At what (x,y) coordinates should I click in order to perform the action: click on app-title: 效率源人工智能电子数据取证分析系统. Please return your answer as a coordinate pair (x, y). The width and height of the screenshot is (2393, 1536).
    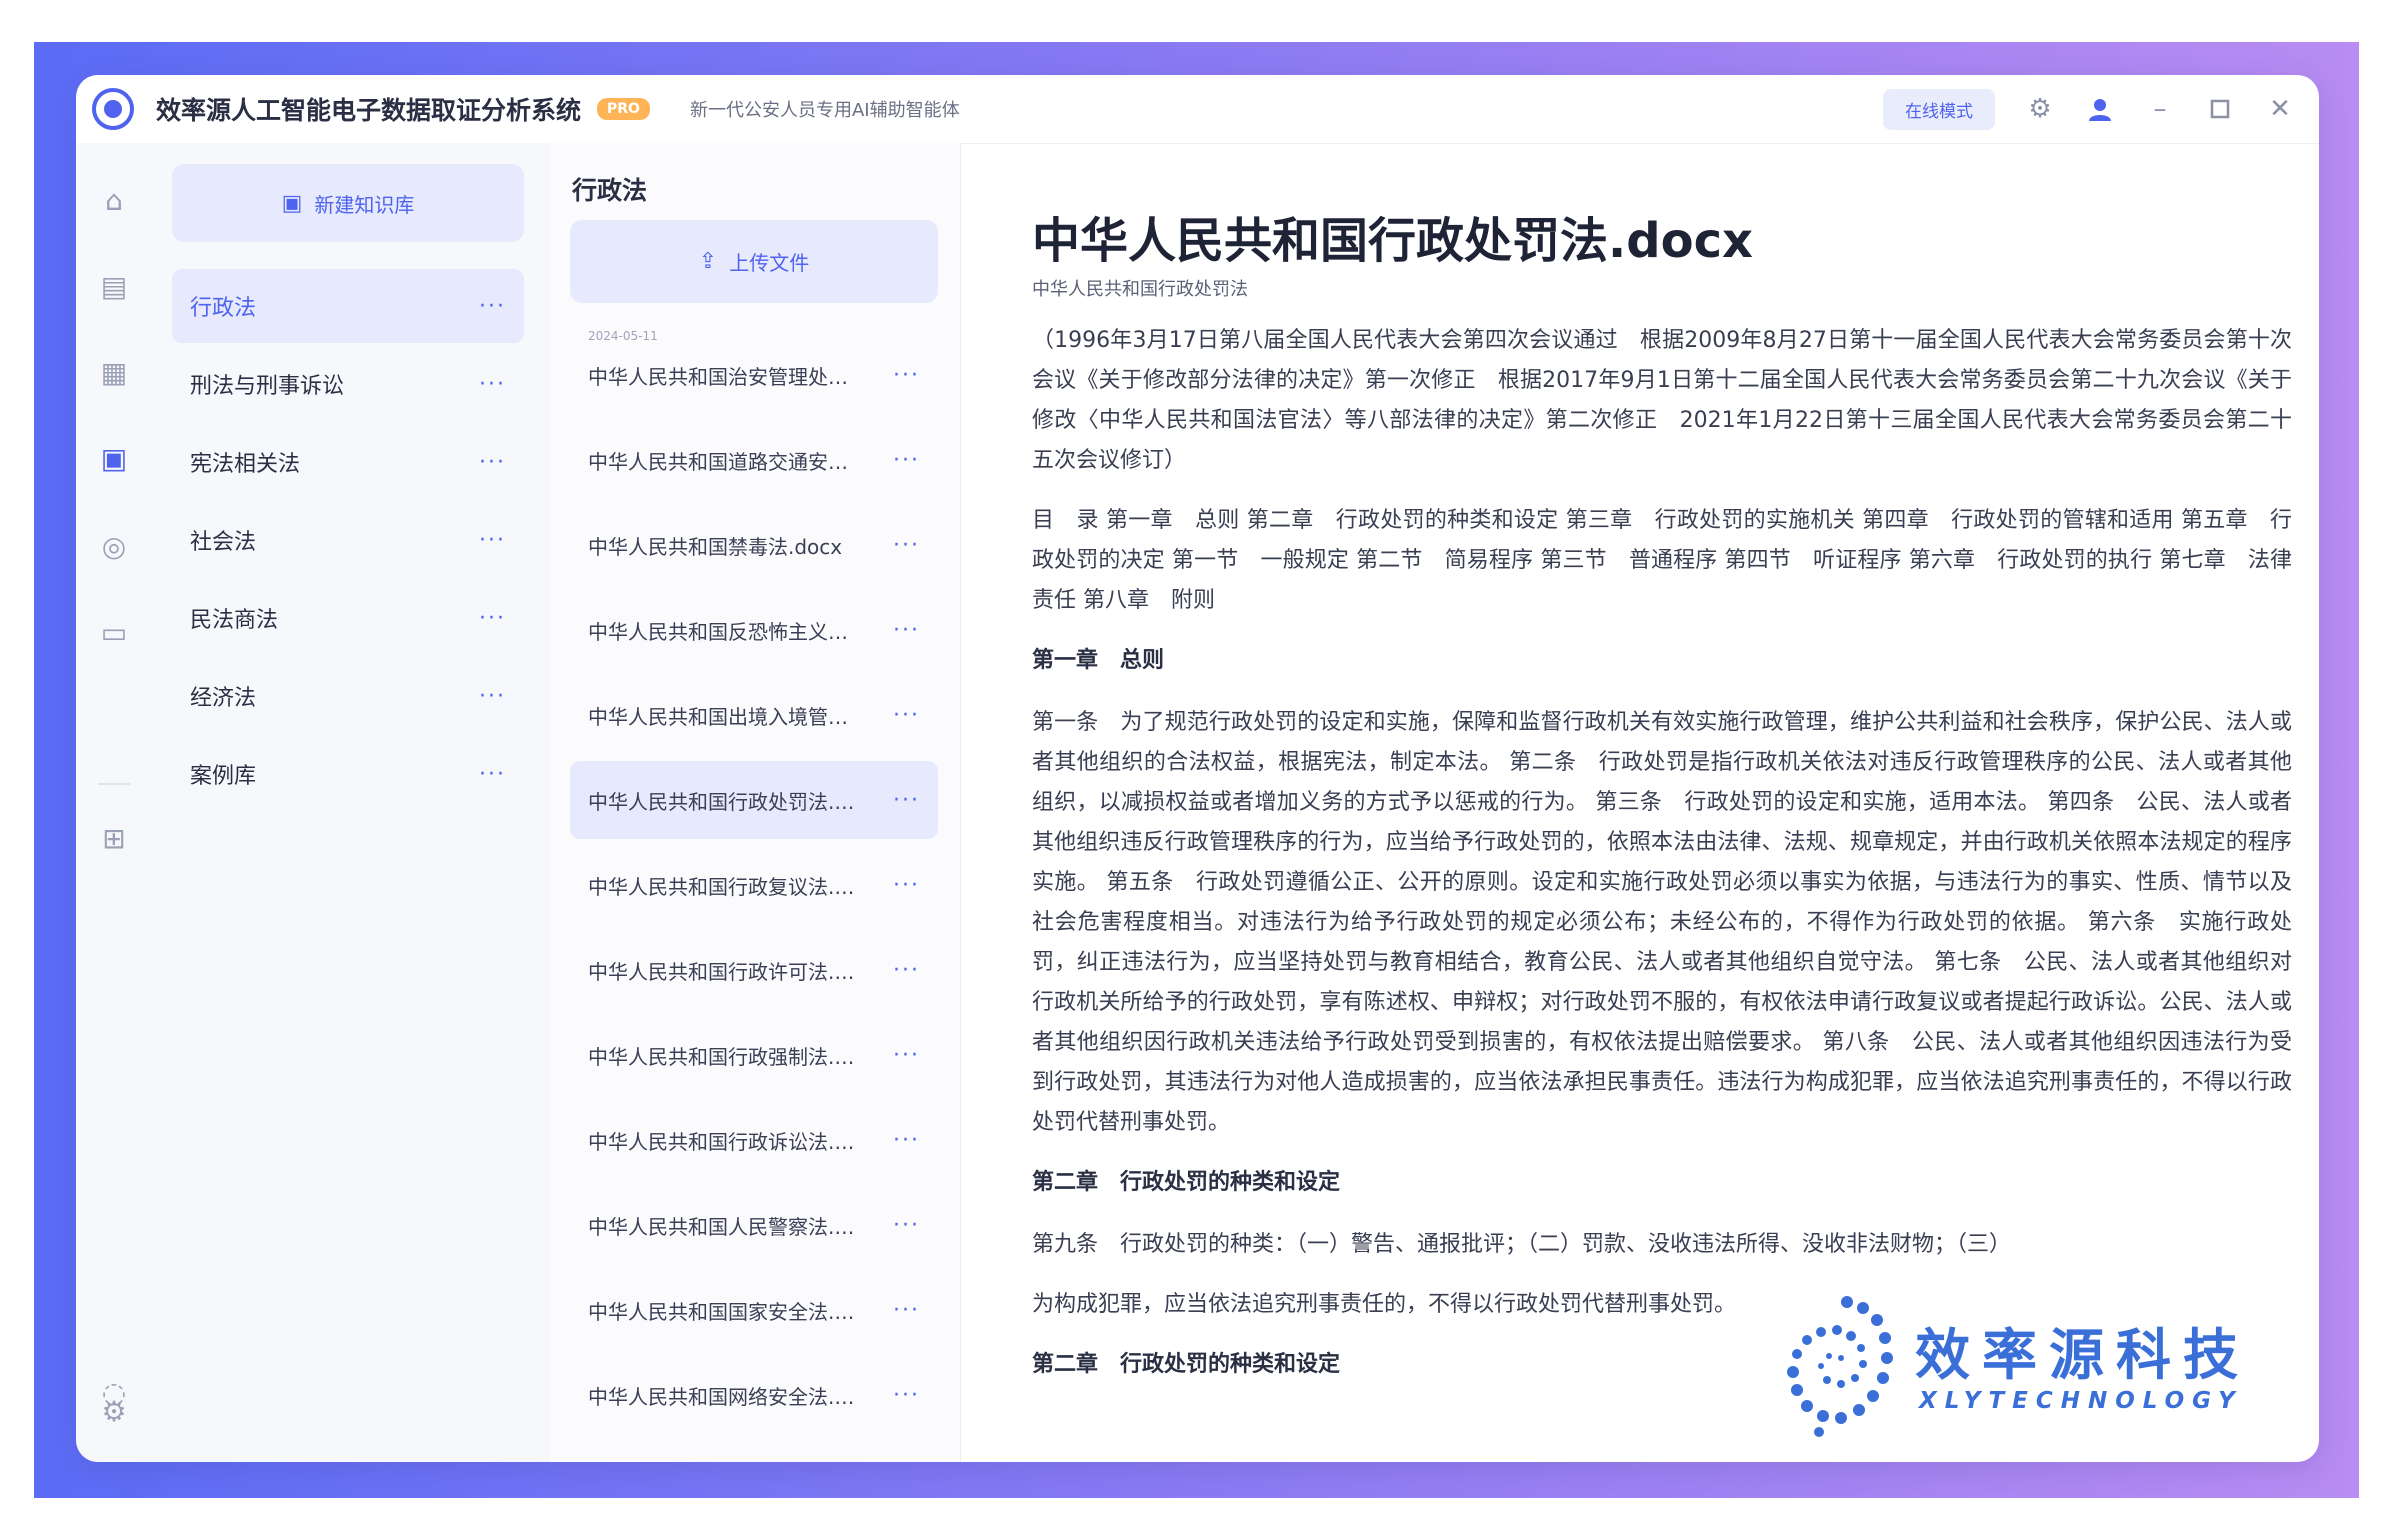
    Looking at the image, I should click on (369, 110).